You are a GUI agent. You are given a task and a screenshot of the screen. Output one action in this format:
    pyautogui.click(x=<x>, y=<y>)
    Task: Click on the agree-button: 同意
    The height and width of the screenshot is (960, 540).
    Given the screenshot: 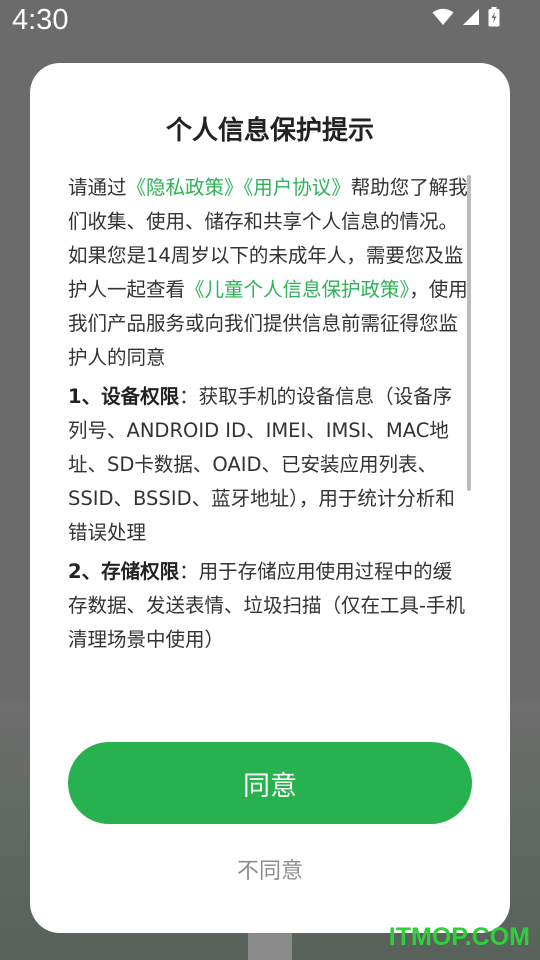 What is the action you would take?
    pyautogui.click(x=270, y=783)
    